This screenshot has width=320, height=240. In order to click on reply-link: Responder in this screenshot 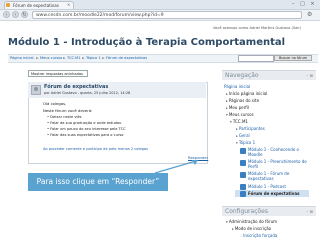, I will do `click(198, 157)`.